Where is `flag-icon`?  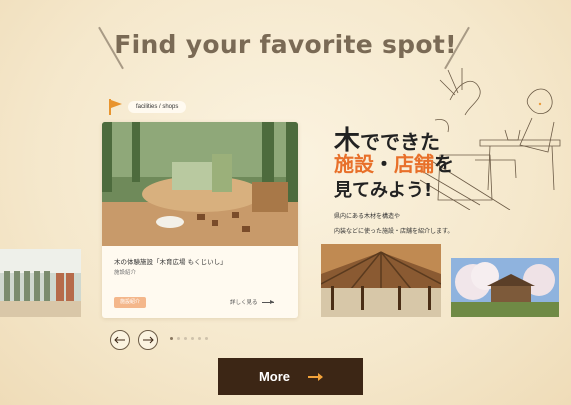
flag-icon is located at coordinates (115, 107).